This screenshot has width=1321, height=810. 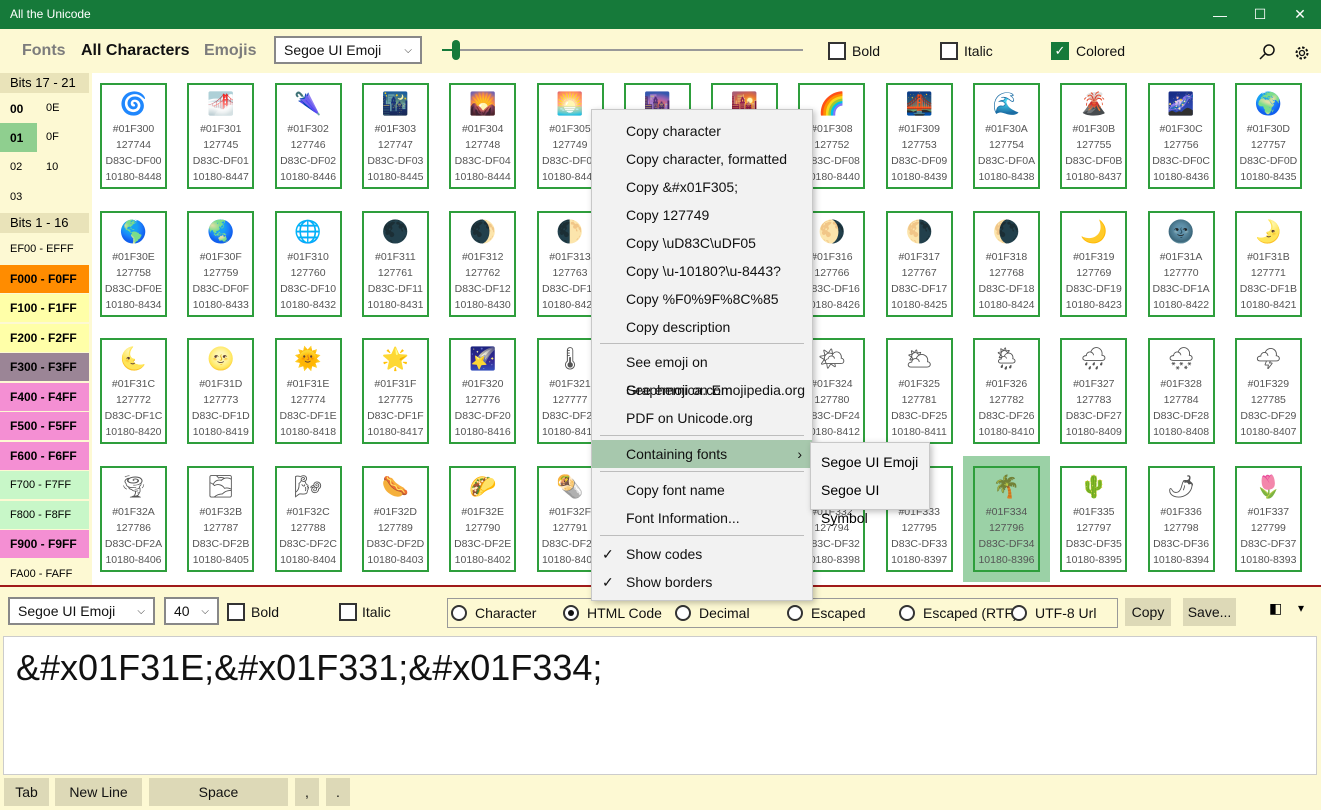 What do you see at coordinates (307, 792) in the screenshot?
I see `comma-key-button: ,` at bounding box center [307, 792].